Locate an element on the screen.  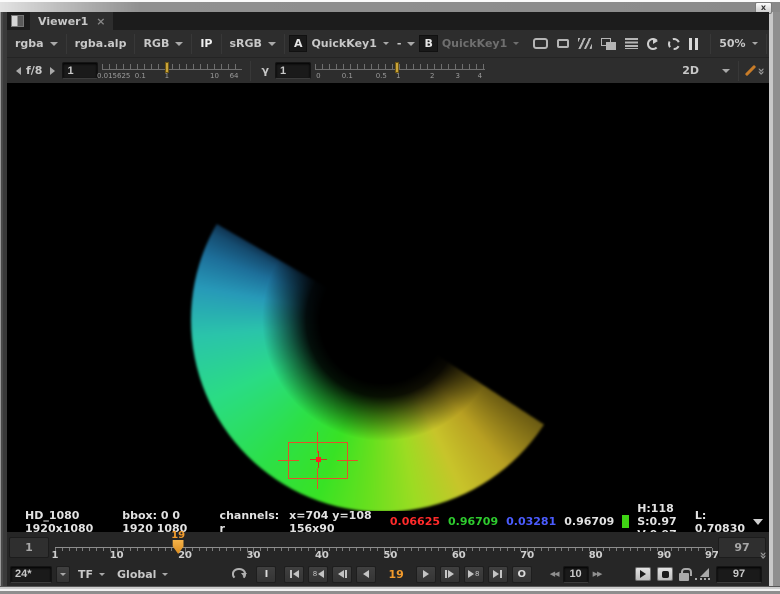
red-value: 0.06625 is located at coordinates (415, 521).